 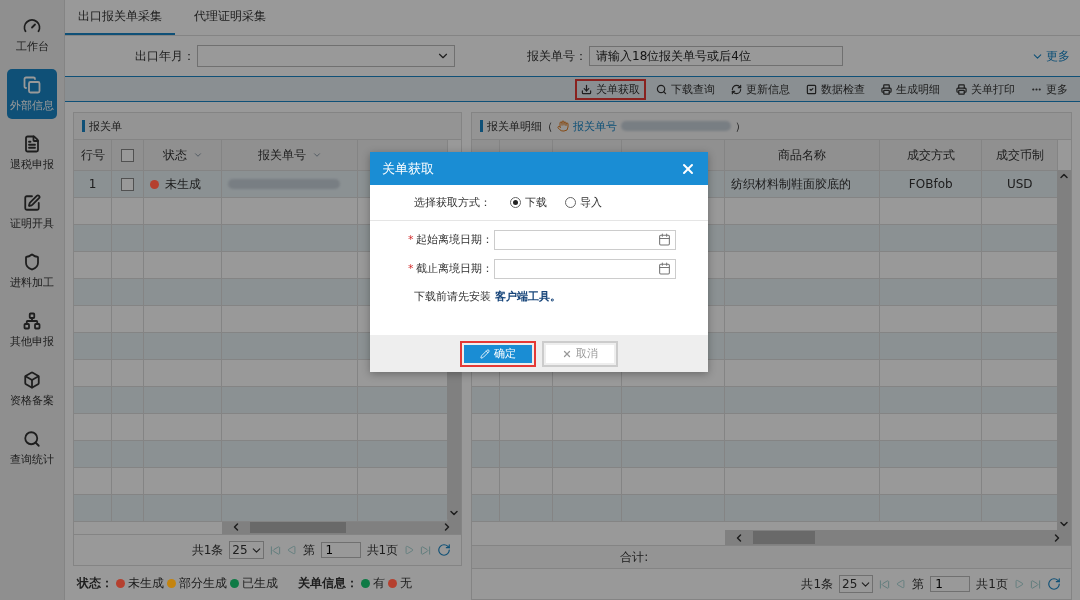 I want to click on legend-label: 关单信息：, so click(x=328, y=583).